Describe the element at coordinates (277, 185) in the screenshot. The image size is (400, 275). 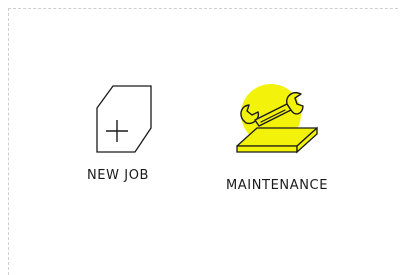
I see `maintenance-label: MAINTENANCE` at that location.